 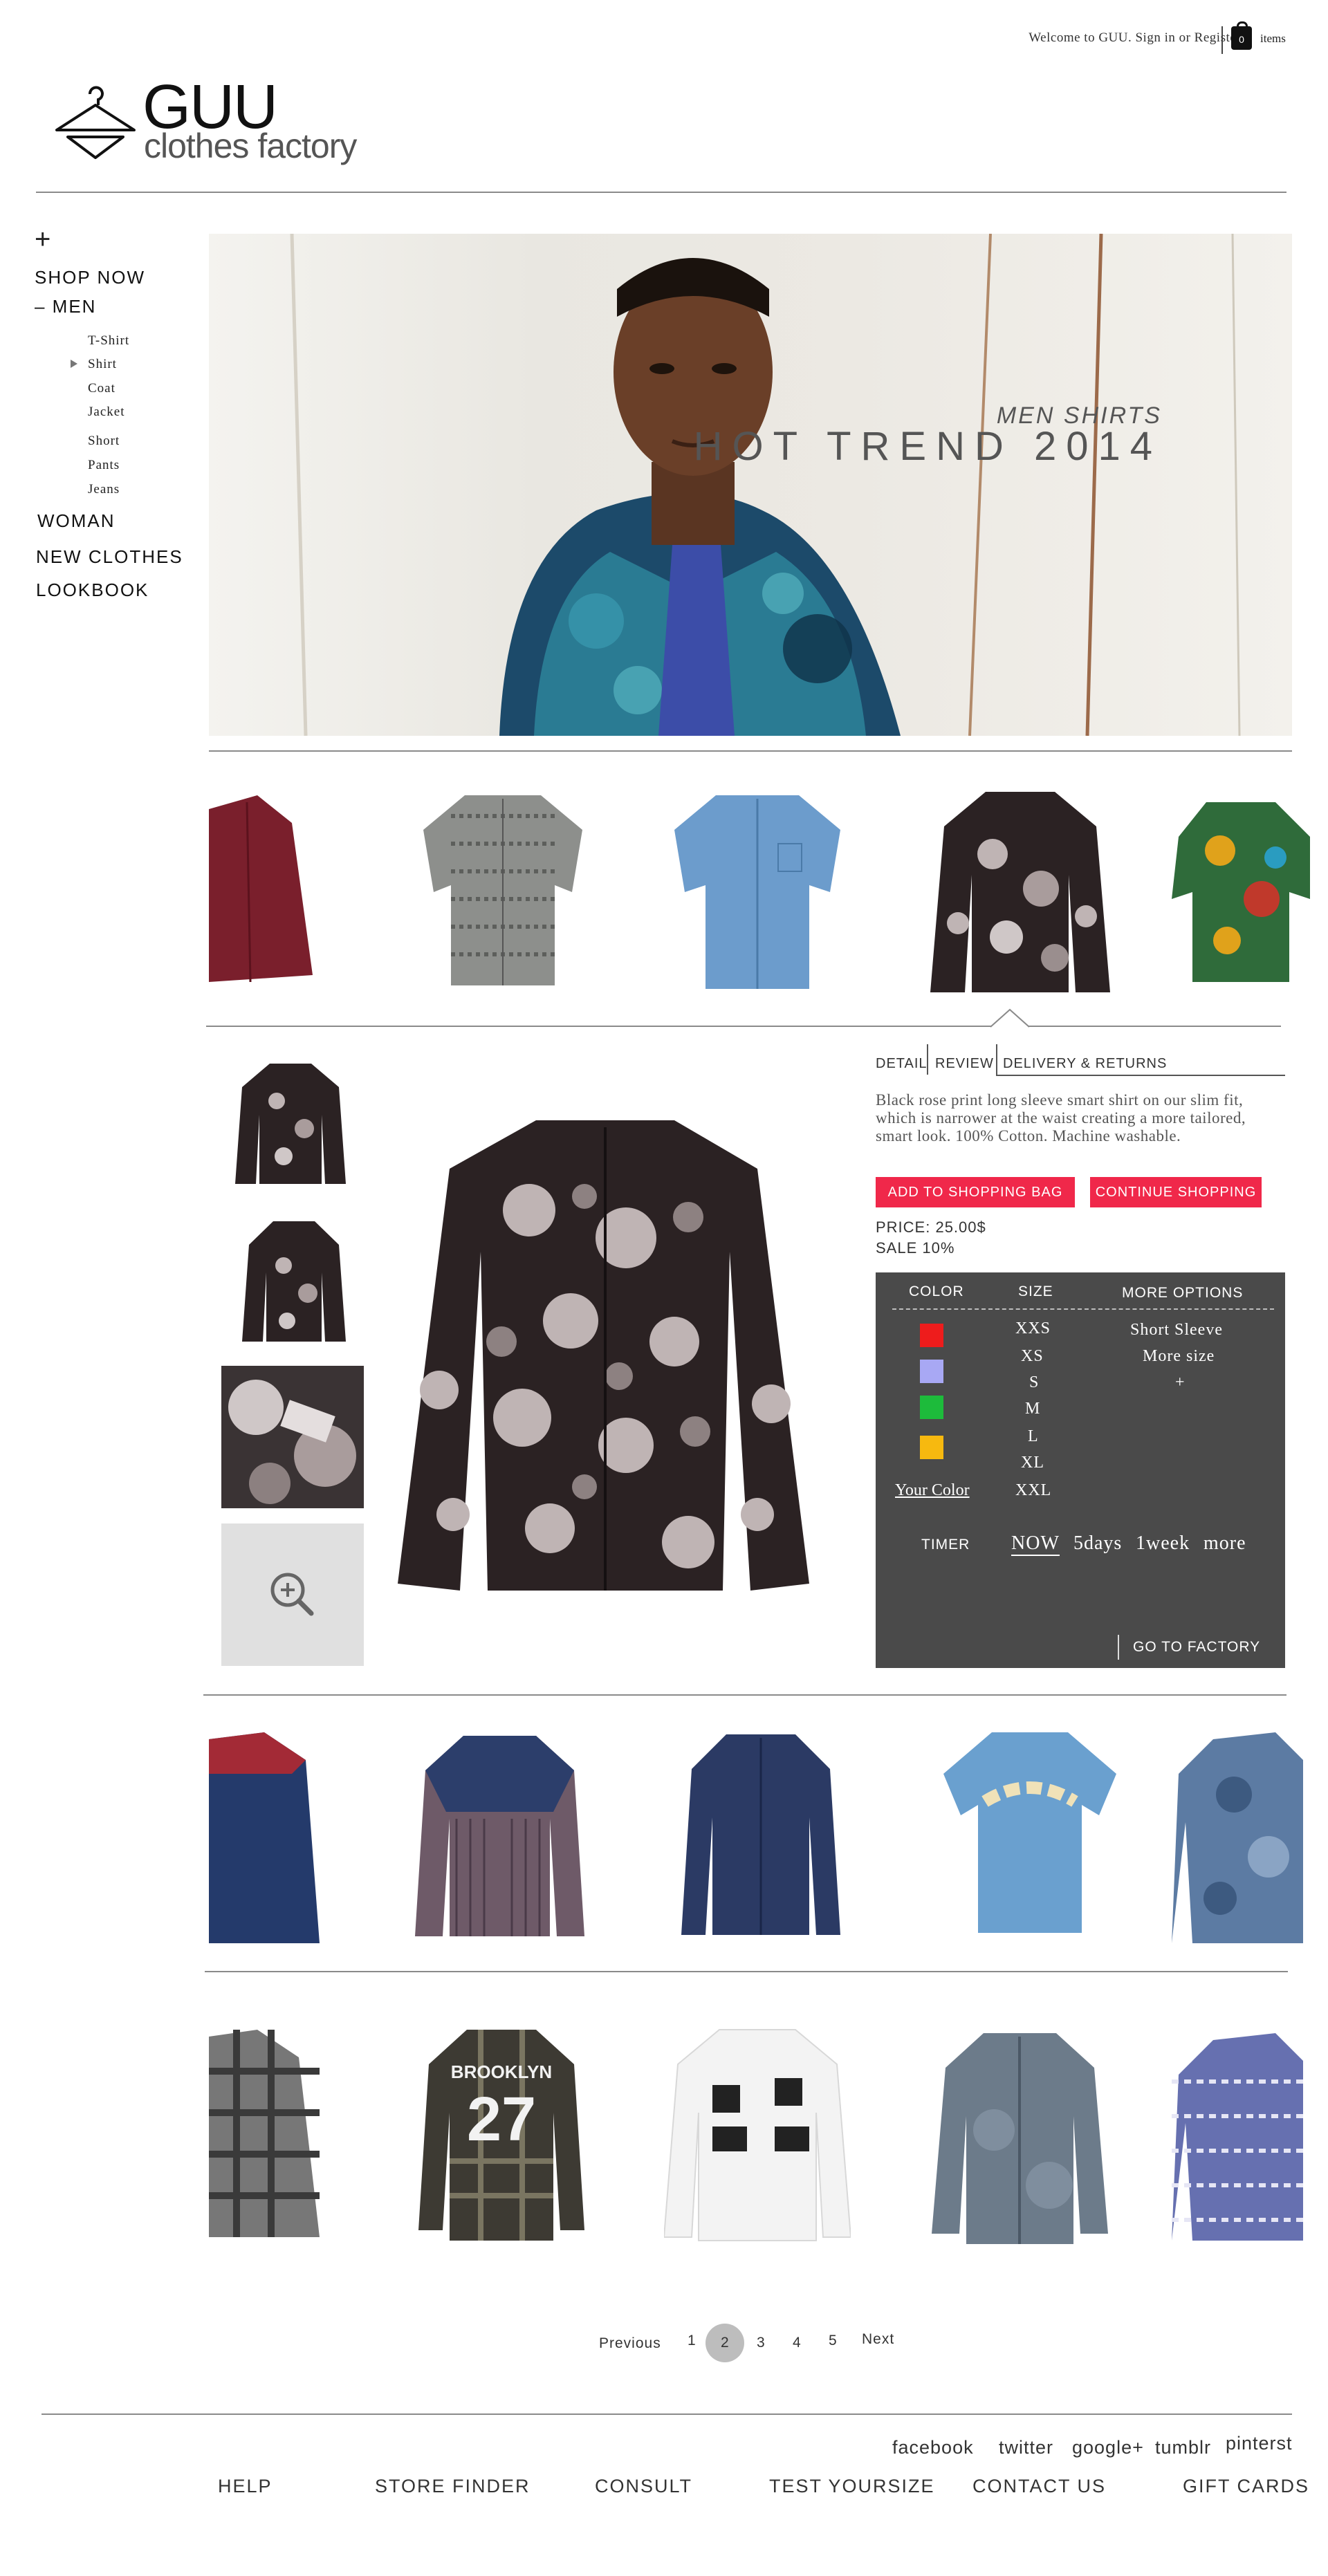 I want to click on color-swatch-red, so click(x=931, y=1335).